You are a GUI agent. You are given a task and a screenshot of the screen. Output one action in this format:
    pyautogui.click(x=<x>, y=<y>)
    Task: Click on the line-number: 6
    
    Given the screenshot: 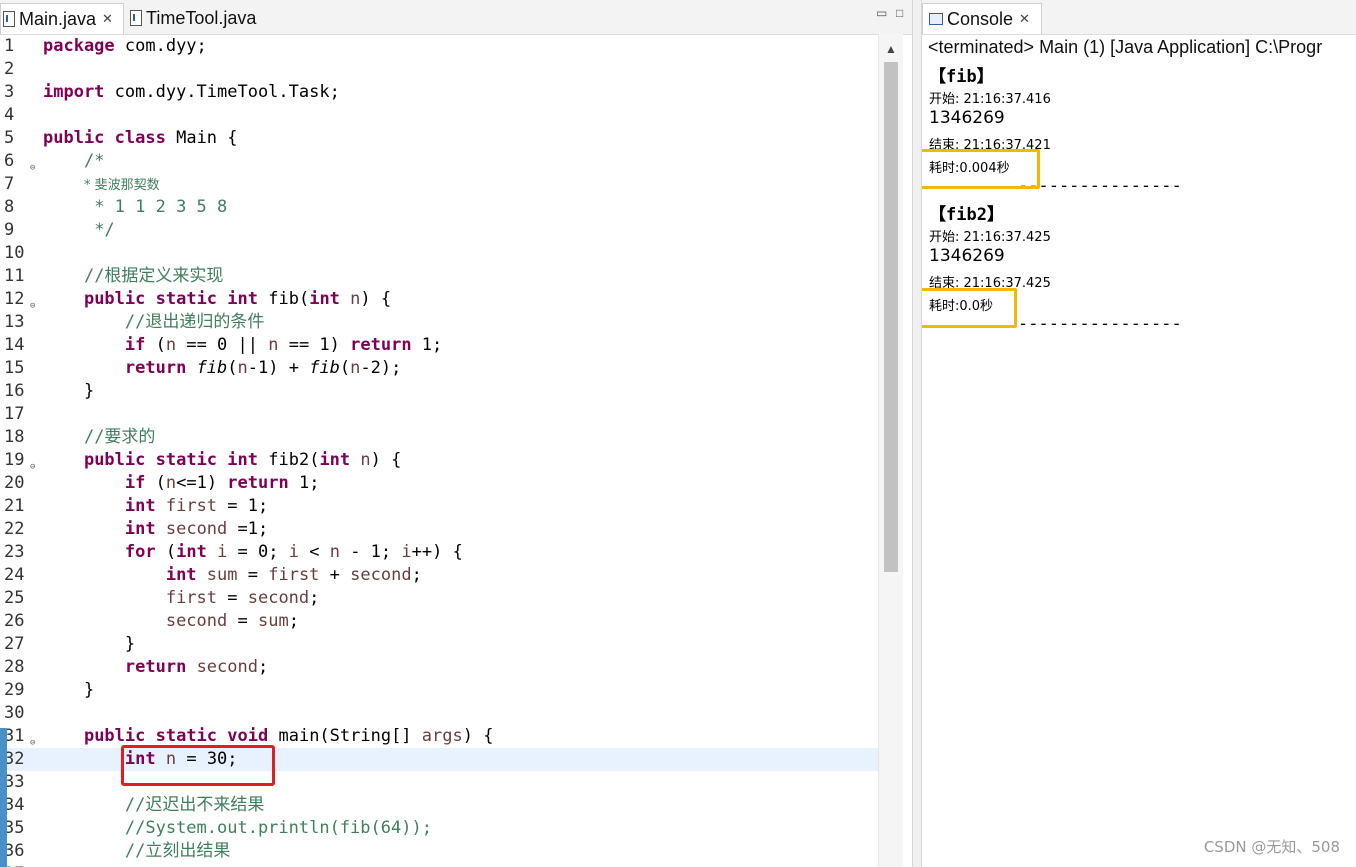 What is the action you would take?
    pyautogui.click(x=9, y=161)
    